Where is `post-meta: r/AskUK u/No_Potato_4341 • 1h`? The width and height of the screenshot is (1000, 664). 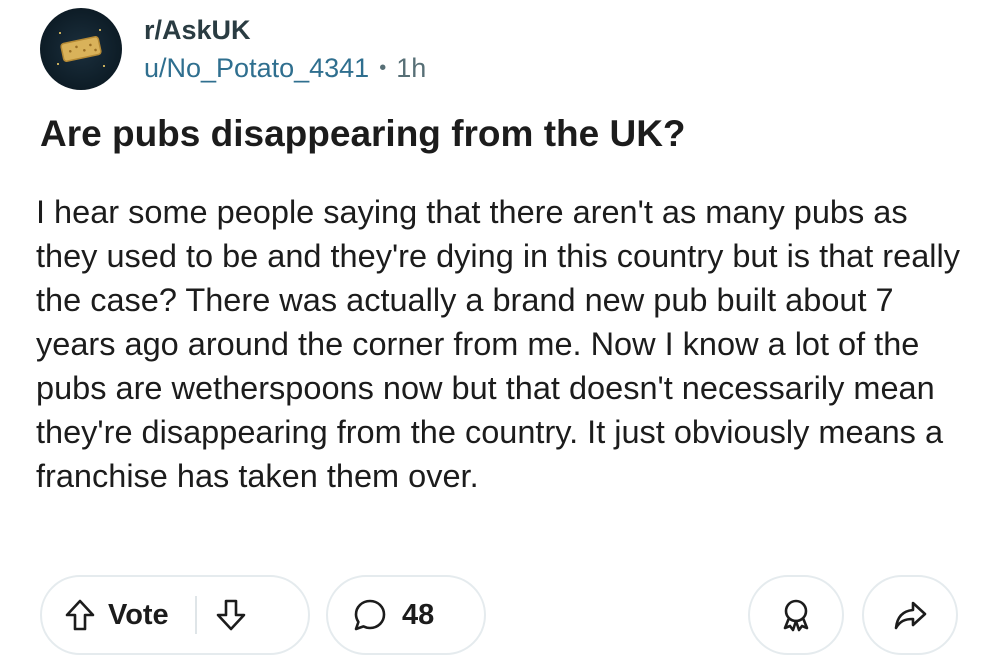 post-meta: r/AskUK u/No_Potato_4341 • 1h is located at coordinates (285, 49).